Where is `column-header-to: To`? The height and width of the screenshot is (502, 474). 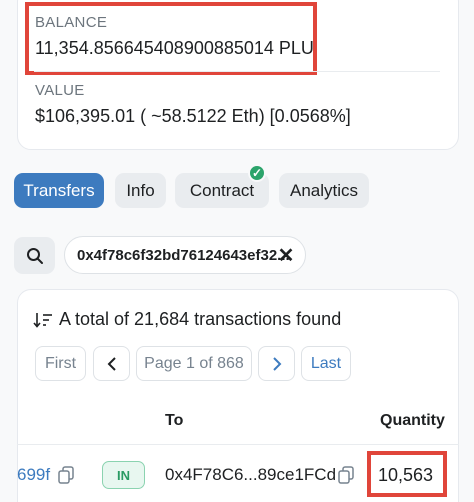 column-header-to: To is located at coordinates (174, 420).